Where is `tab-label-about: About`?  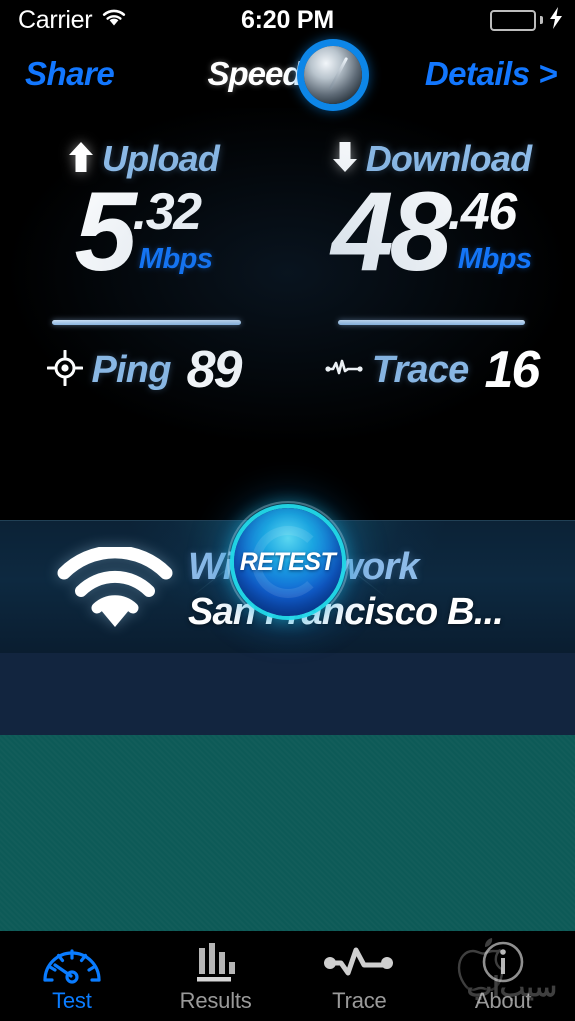 tab-label-about: About is located at coordinates (503, 1000).